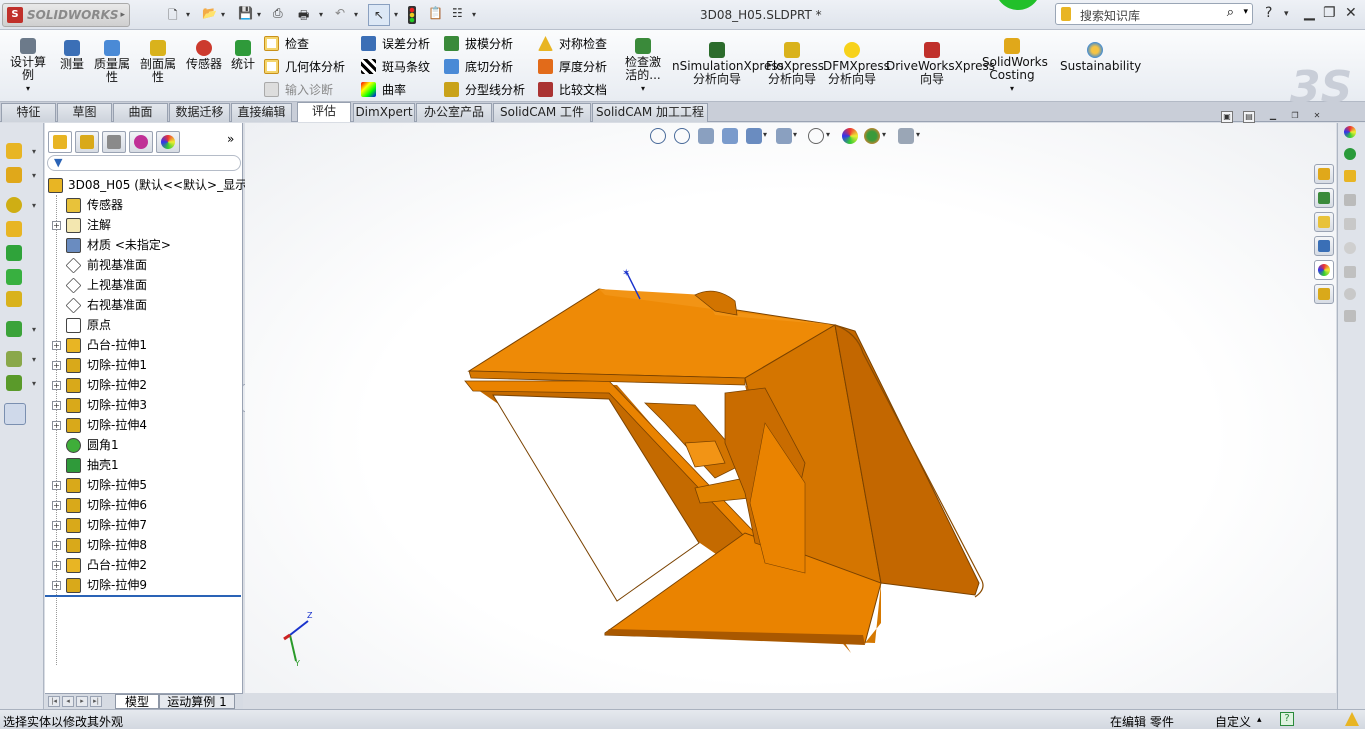 Image resolution: width=1365 pixels, height=729 pixels. I want to click on draft-analysis-button: 拔模分析, so click(478, 43).